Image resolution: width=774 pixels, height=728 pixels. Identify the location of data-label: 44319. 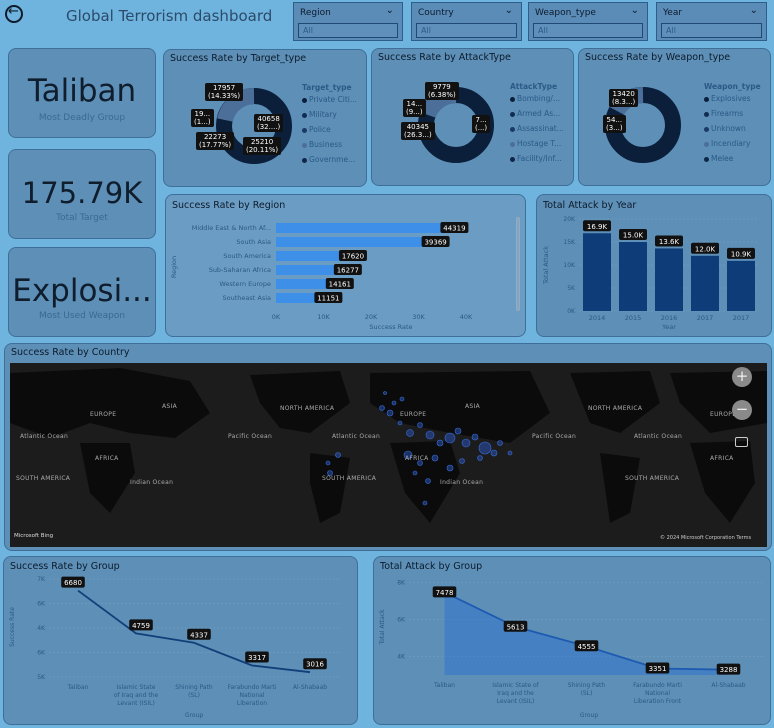
(454, 229).